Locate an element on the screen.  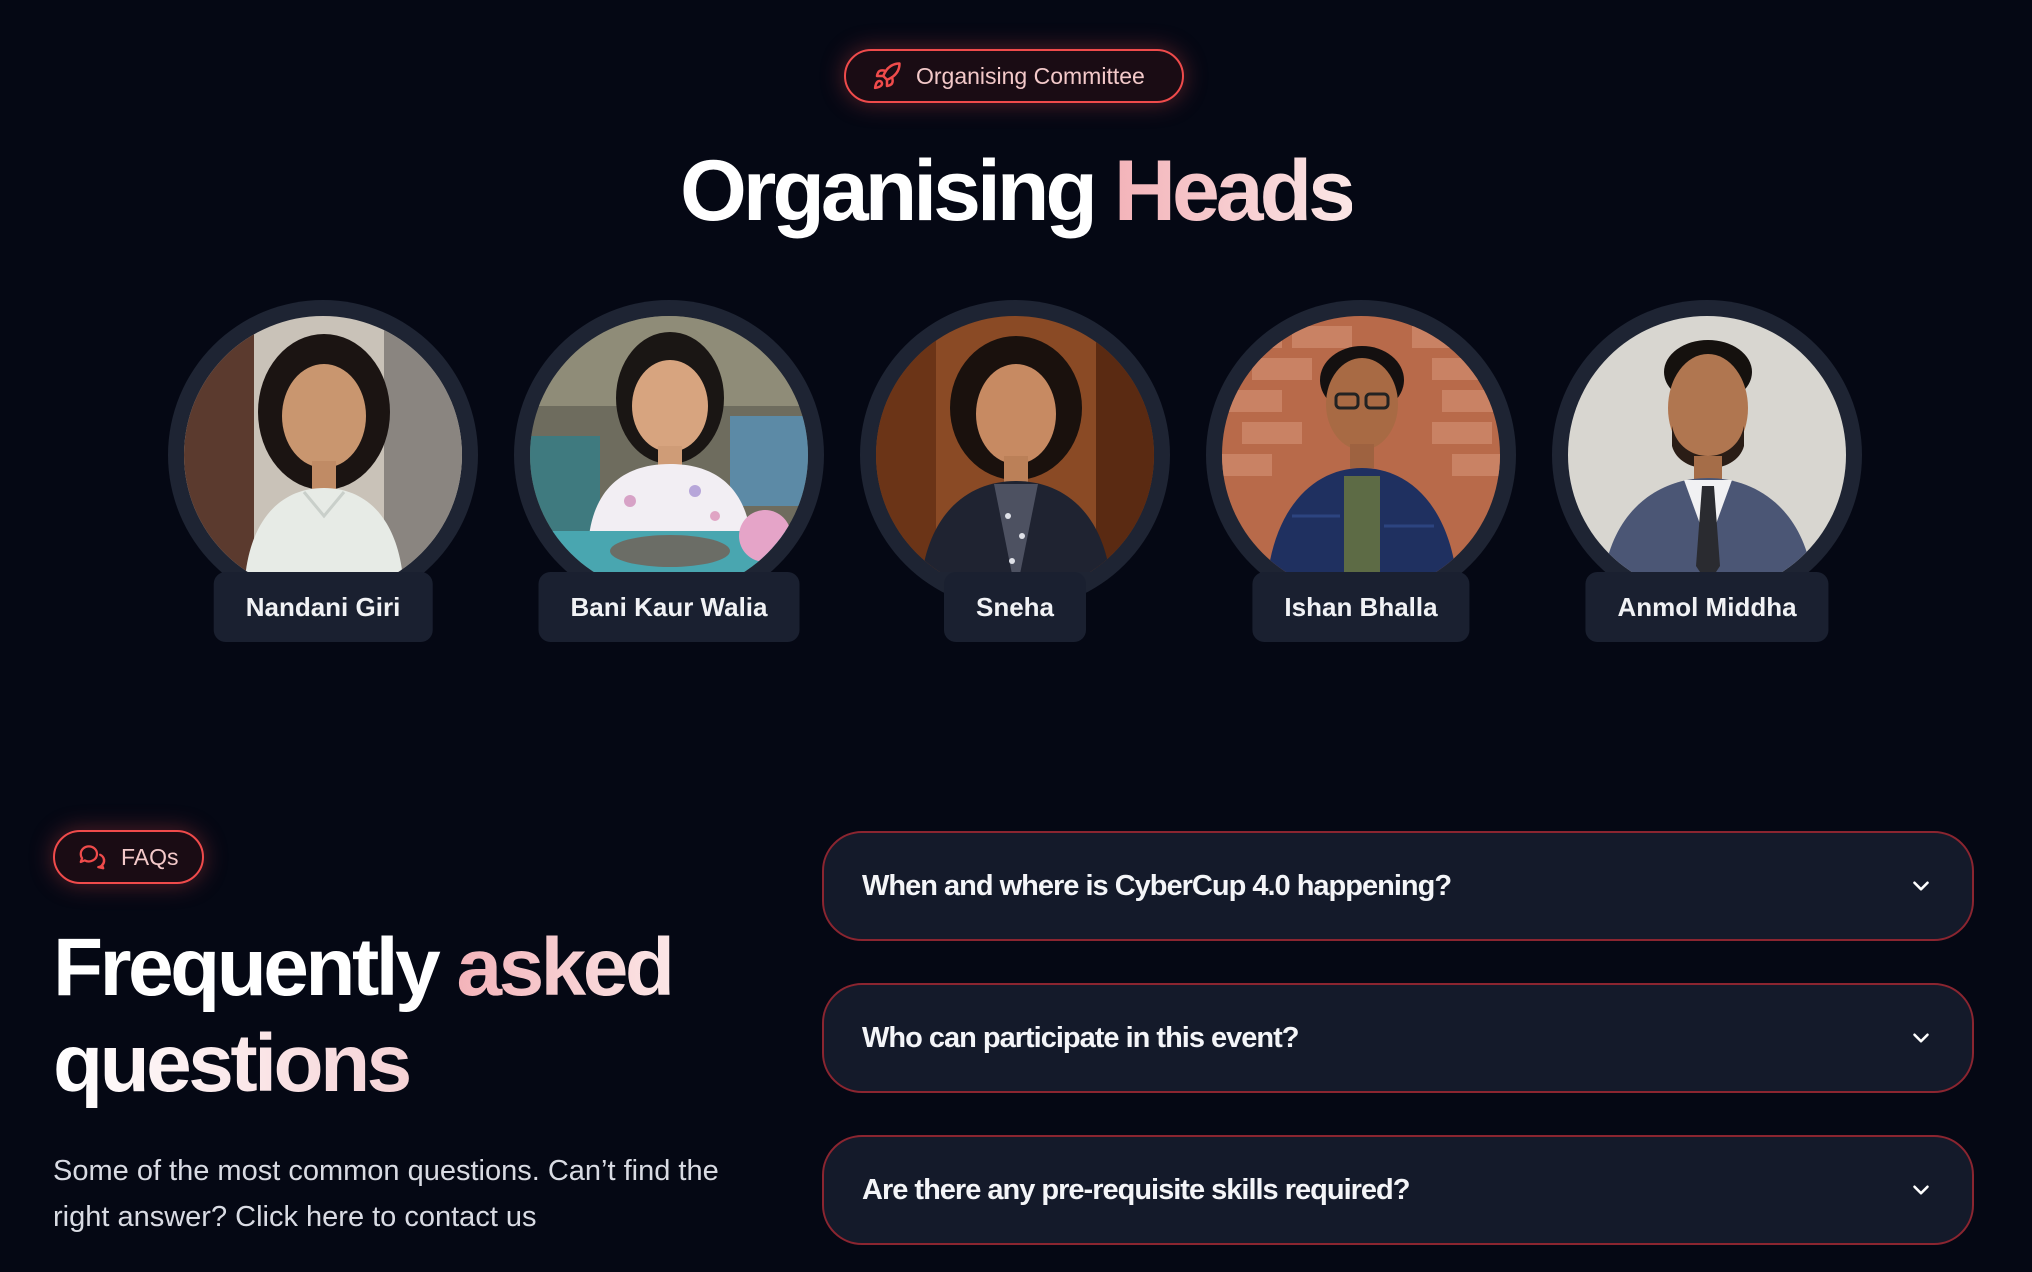
faq-question: Who can participate in this event? is located at coordinates (1081, 1037).